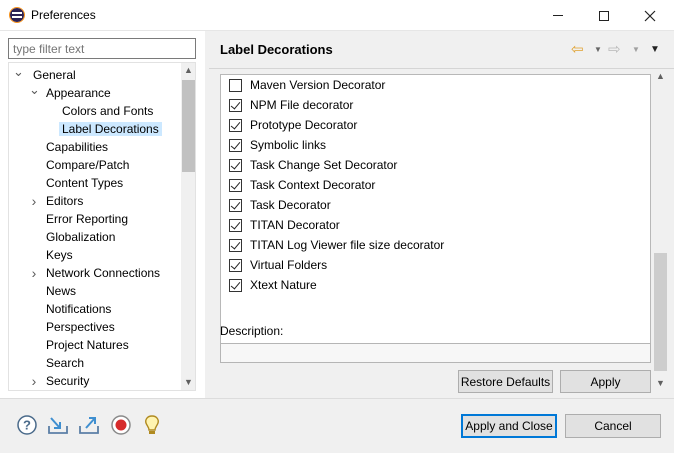 The height and width of the screenshot is (453, 674). Describe the element at coordinates (188, 226) in the screenshot. I see `tree-vertical-scrollbar: ▲ ▼` at that location.